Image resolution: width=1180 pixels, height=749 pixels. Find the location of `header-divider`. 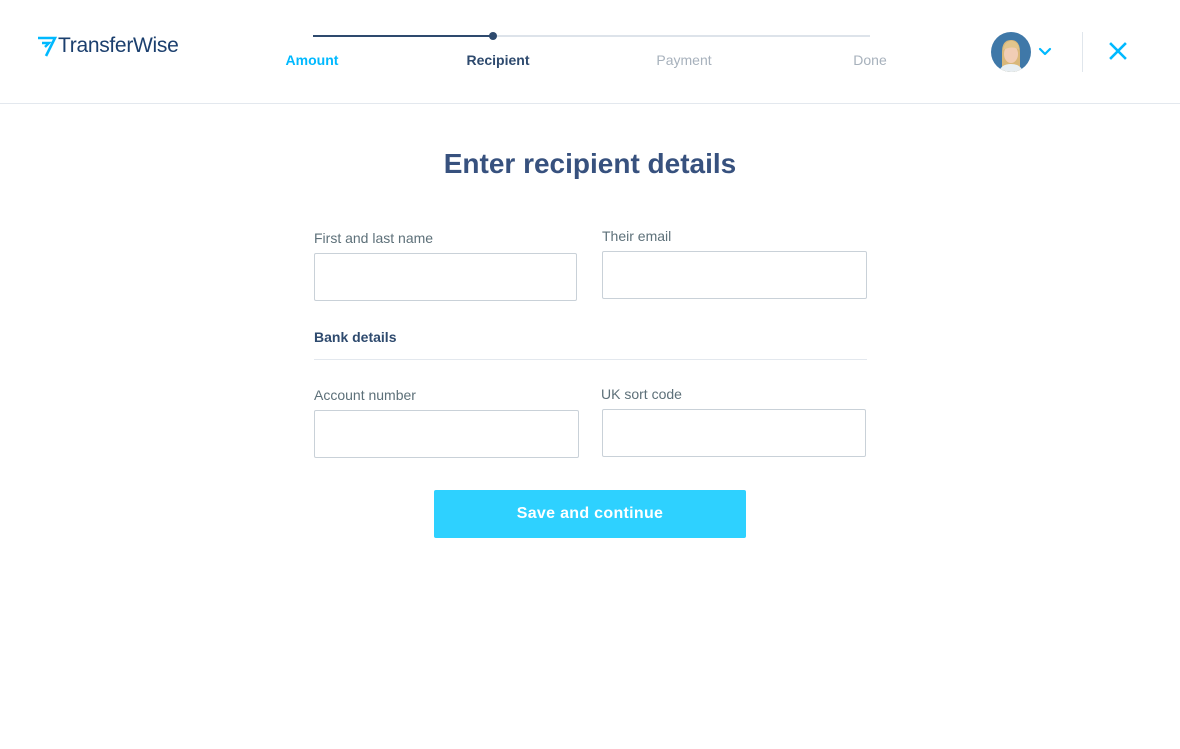

header-divider is located at coordinates (1082, 52).